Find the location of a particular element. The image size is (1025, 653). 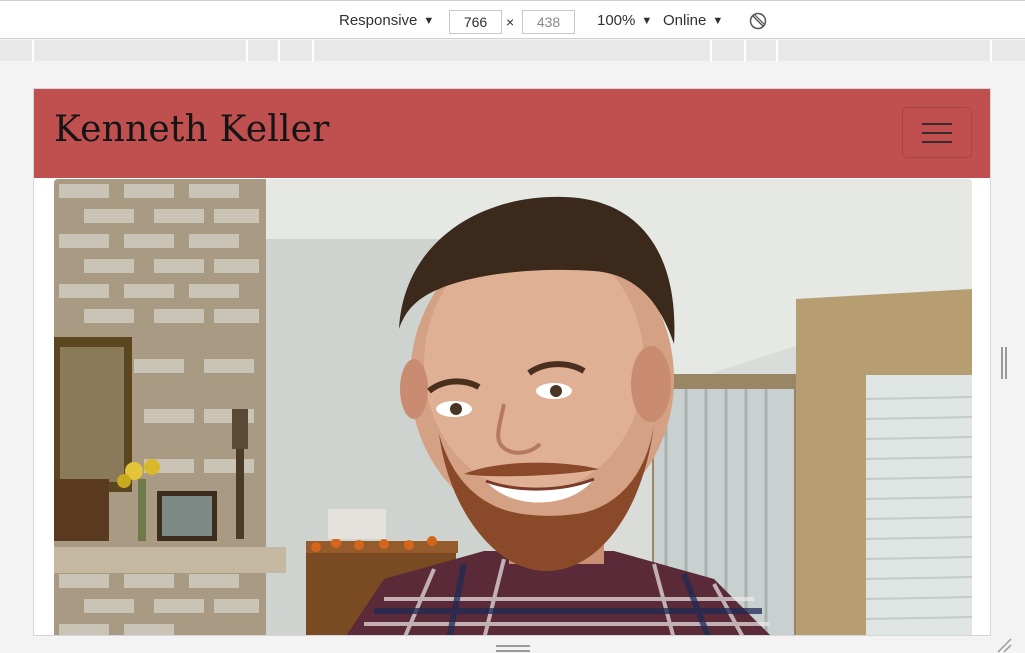

menu-toggle-button is located at coordinates (937, 132).